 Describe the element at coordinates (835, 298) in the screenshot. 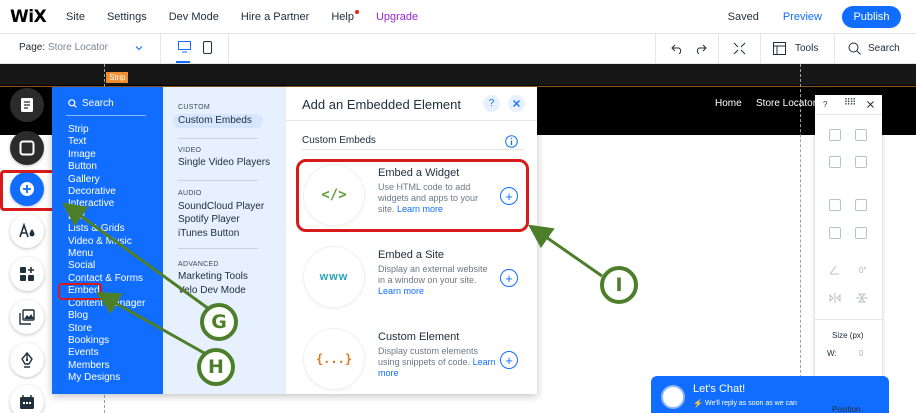

I see `flip-horizontal-icon` at that location.